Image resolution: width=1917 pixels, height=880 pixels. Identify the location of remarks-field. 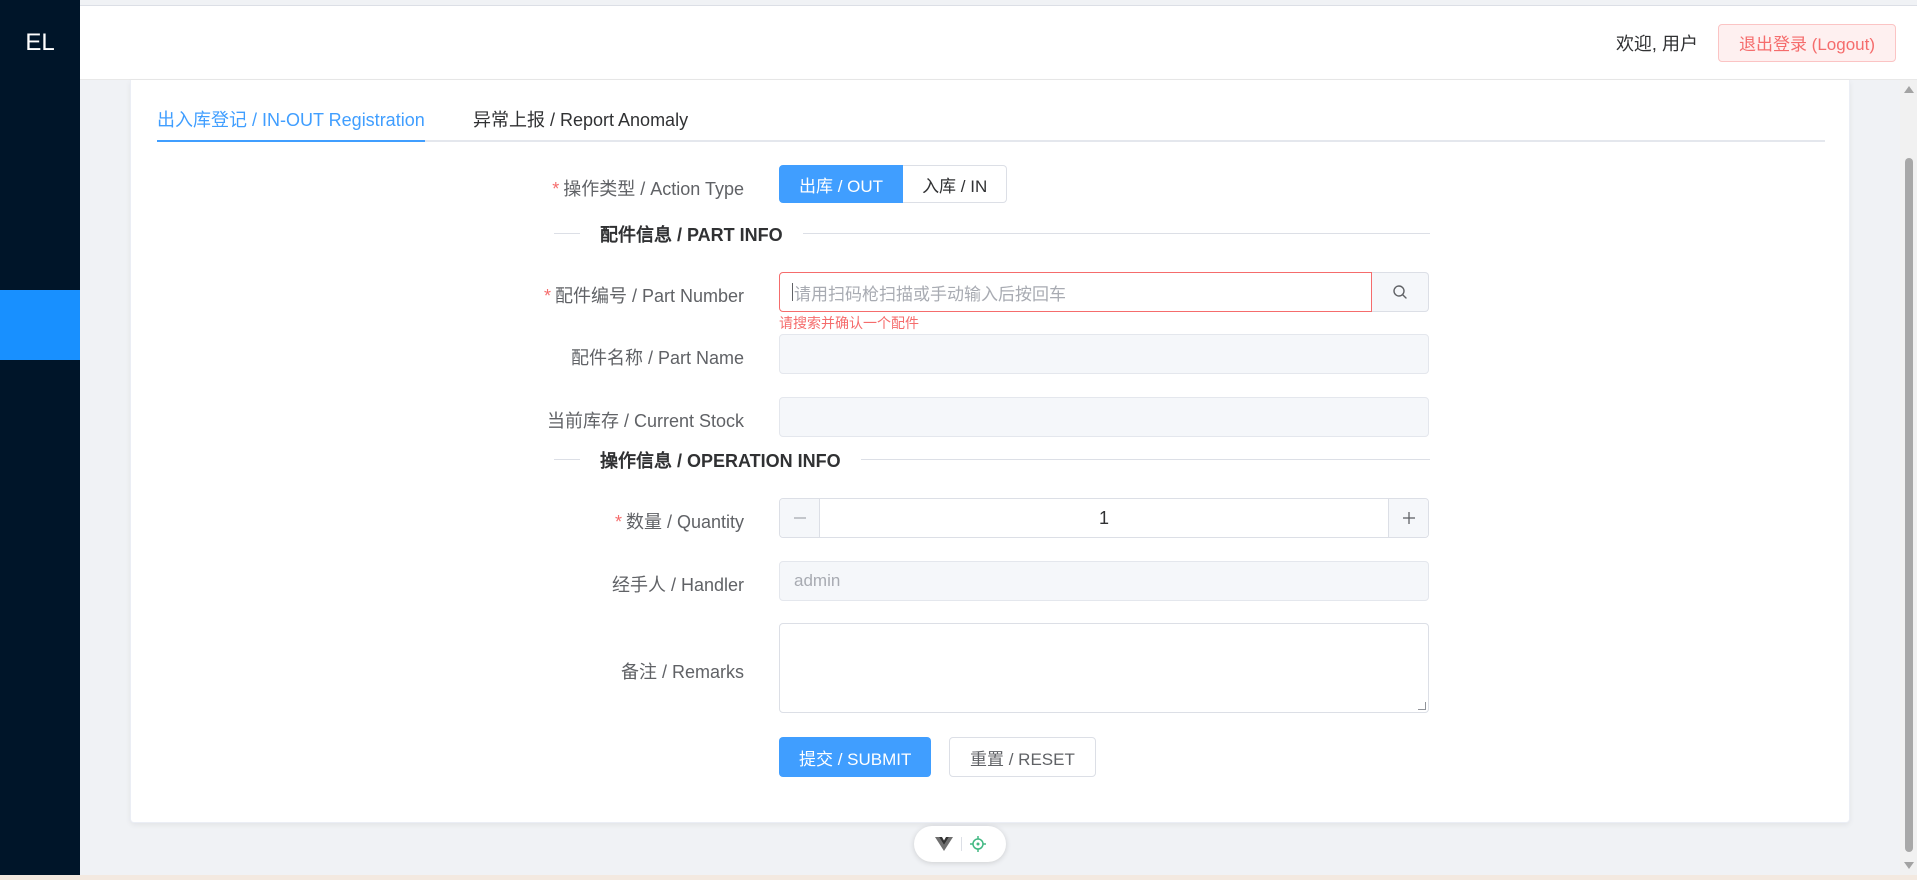
(1104, 668).